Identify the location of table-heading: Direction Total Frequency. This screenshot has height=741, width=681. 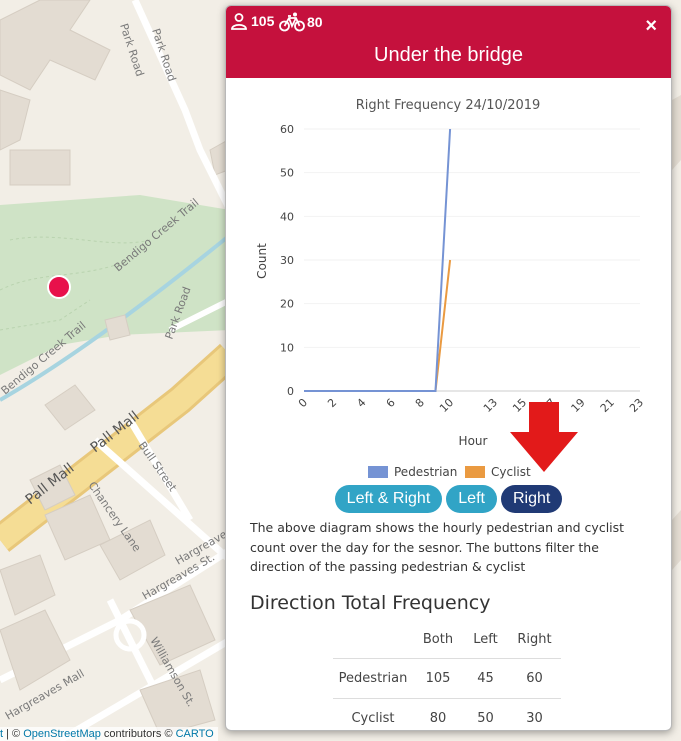
(370, 603).